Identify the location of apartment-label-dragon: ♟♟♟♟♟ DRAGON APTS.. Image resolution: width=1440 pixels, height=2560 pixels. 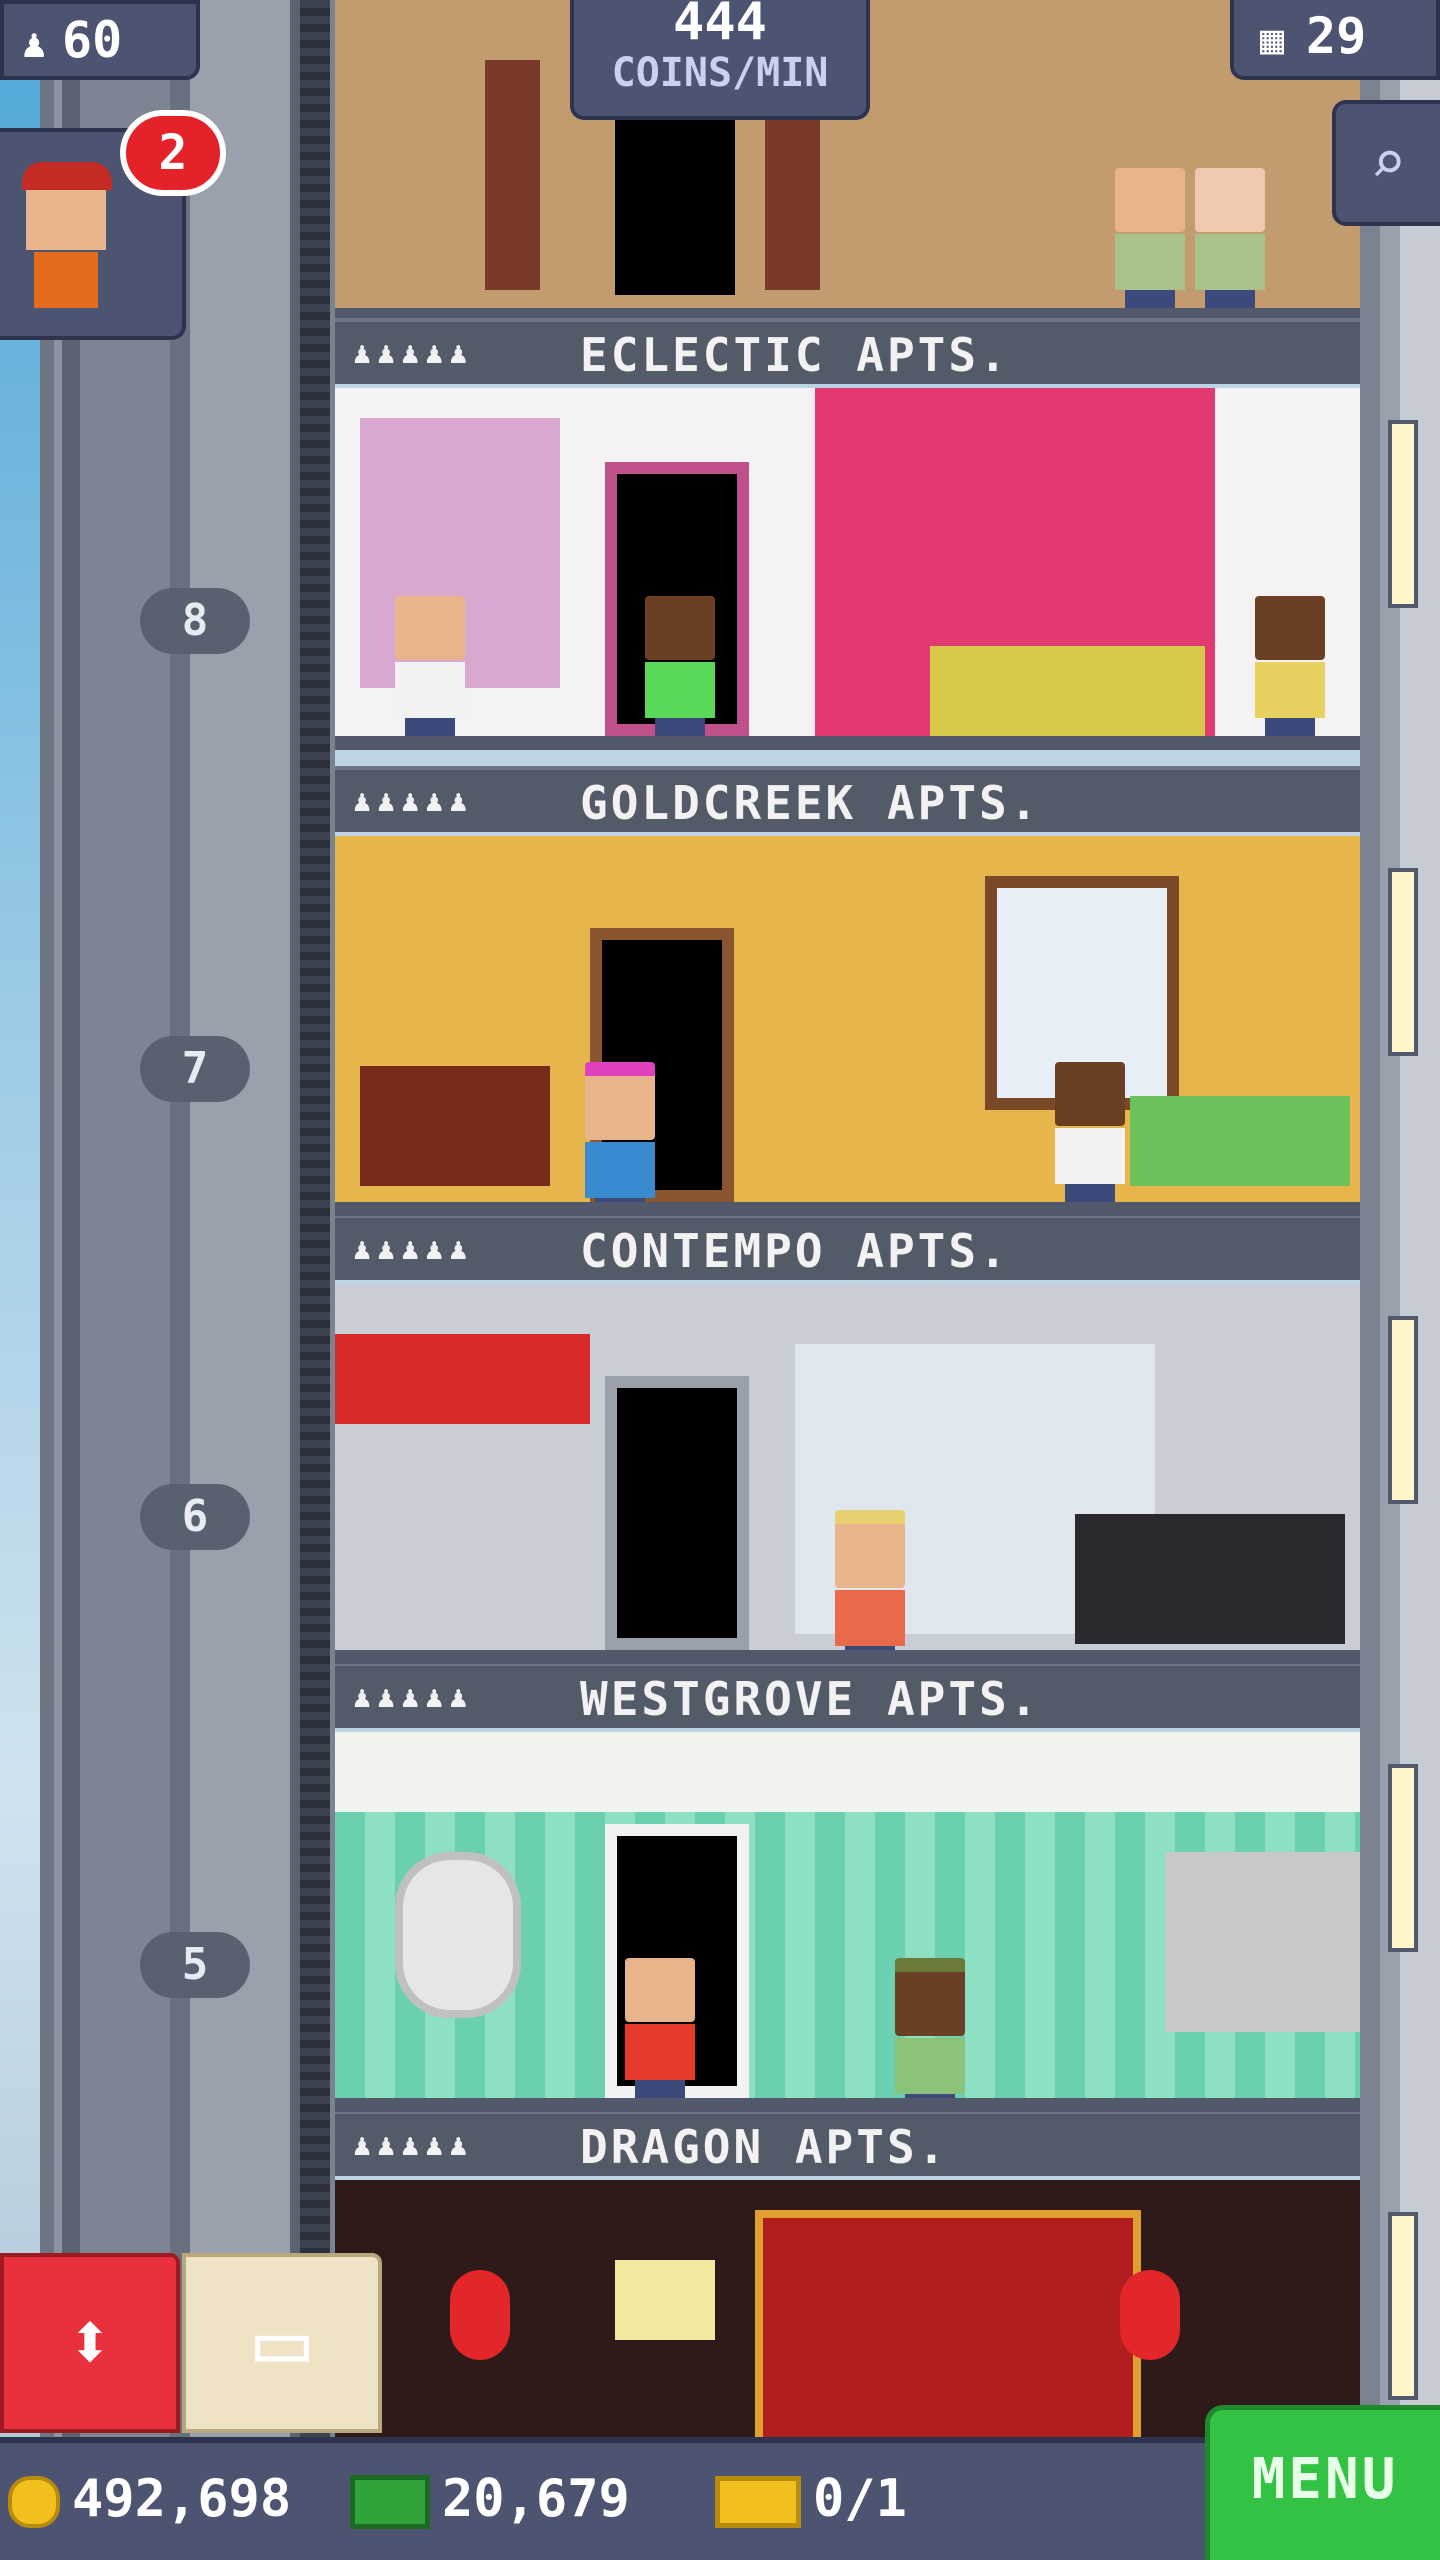
(847, 2143).